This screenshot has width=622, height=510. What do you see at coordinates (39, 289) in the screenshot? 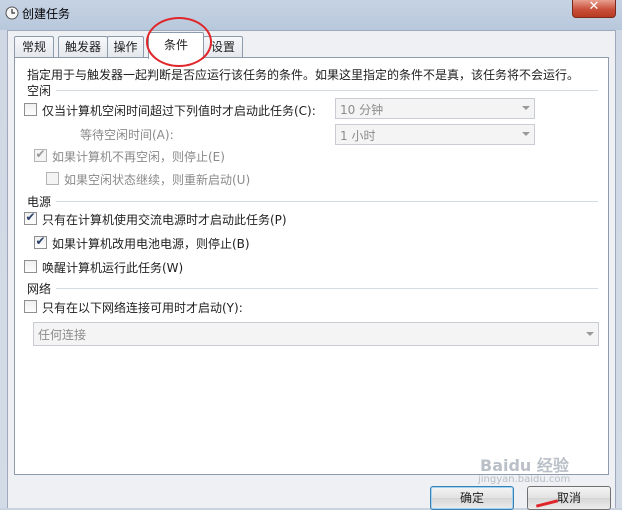
I see `network-heading: 网络` at bounding box center [39, 289].